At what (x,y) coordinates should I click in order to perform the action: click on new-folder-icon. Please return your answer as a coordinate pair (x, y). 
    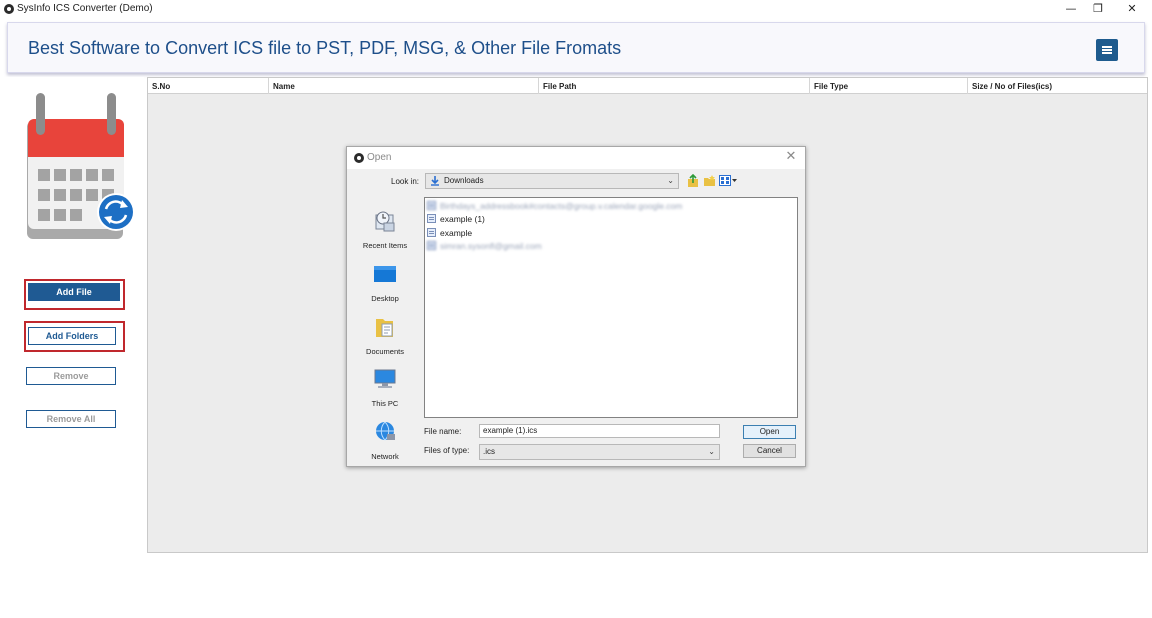
    Looking at the image, I should click on (709, 180).